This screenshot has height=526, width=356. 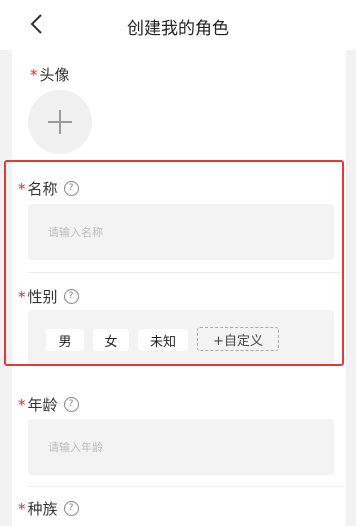 What do you see at coordinates (111, 340) in the screenshot?
I see `gender-option-female: 女` at bounding box center [111, 340].